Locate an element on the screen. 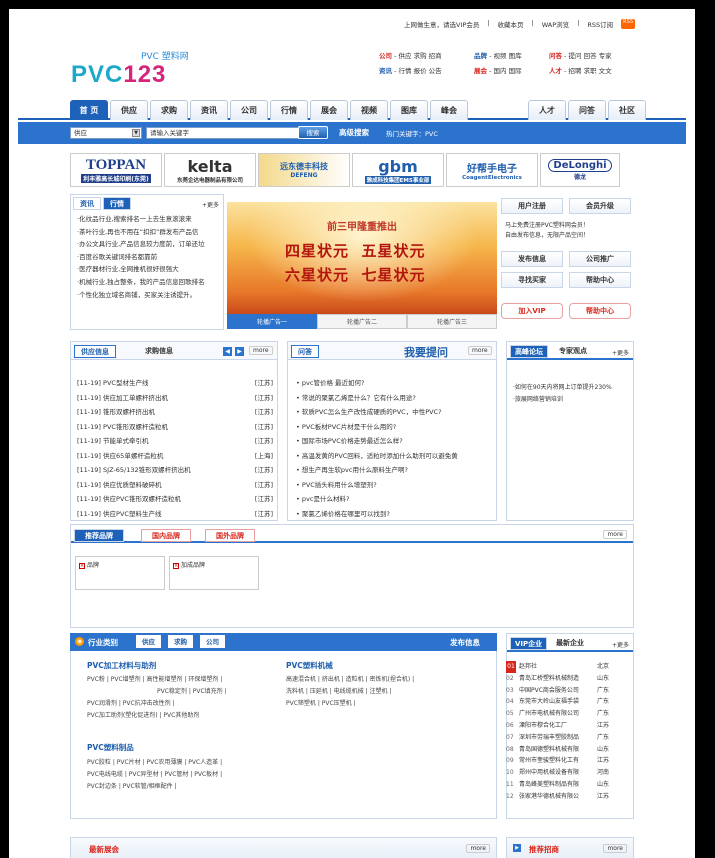 Image resolution: width=715 pixels, height=858 pixels. chan-video: 视频 is located at coordinates (499, 56).